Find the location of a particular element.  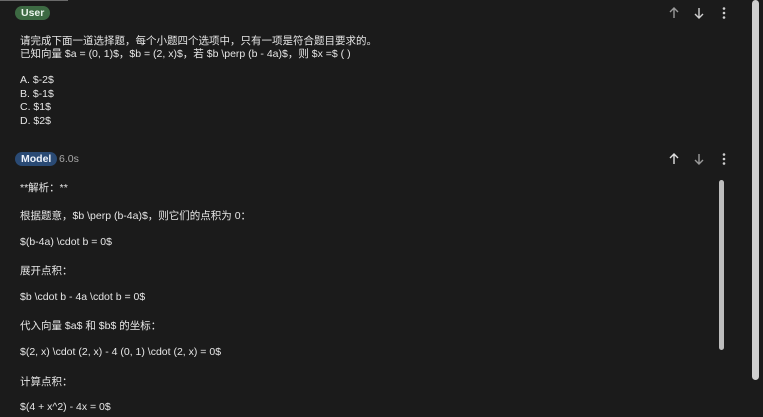

model-response-line: **解析：** is located at coordinates (44, 188).